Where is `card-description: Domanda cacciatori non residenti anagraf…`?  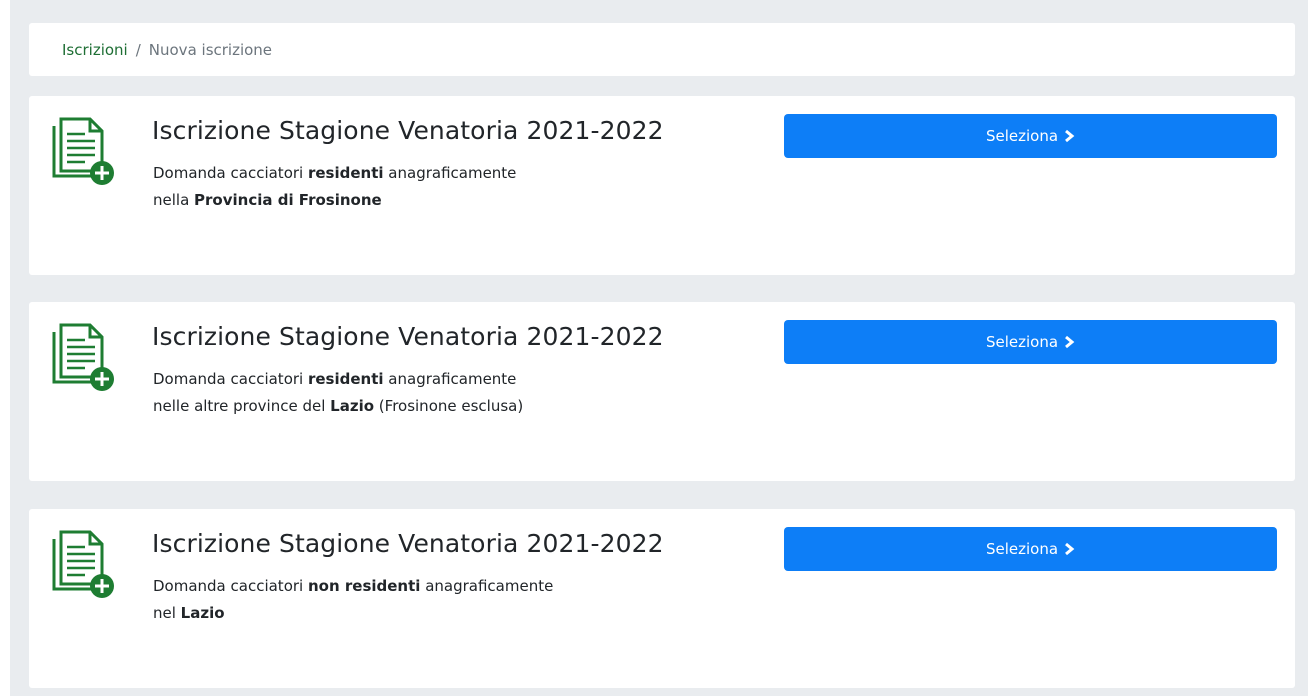 card-description: Domanda cacciatori non residenti anagraf… is located at coordinates (413, 600).